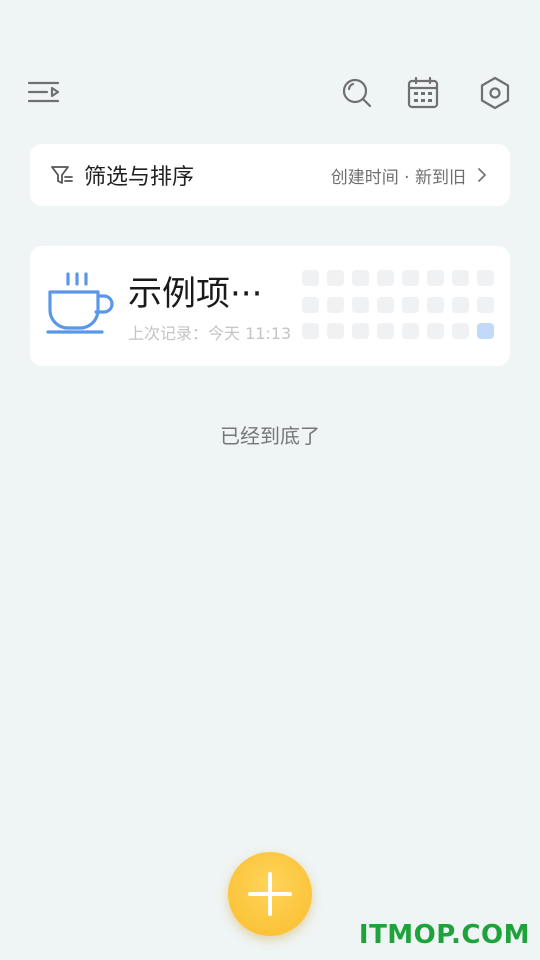 The height and width of the screenshot is (960, 540). I want to click on search-icon, so click(357, 93).